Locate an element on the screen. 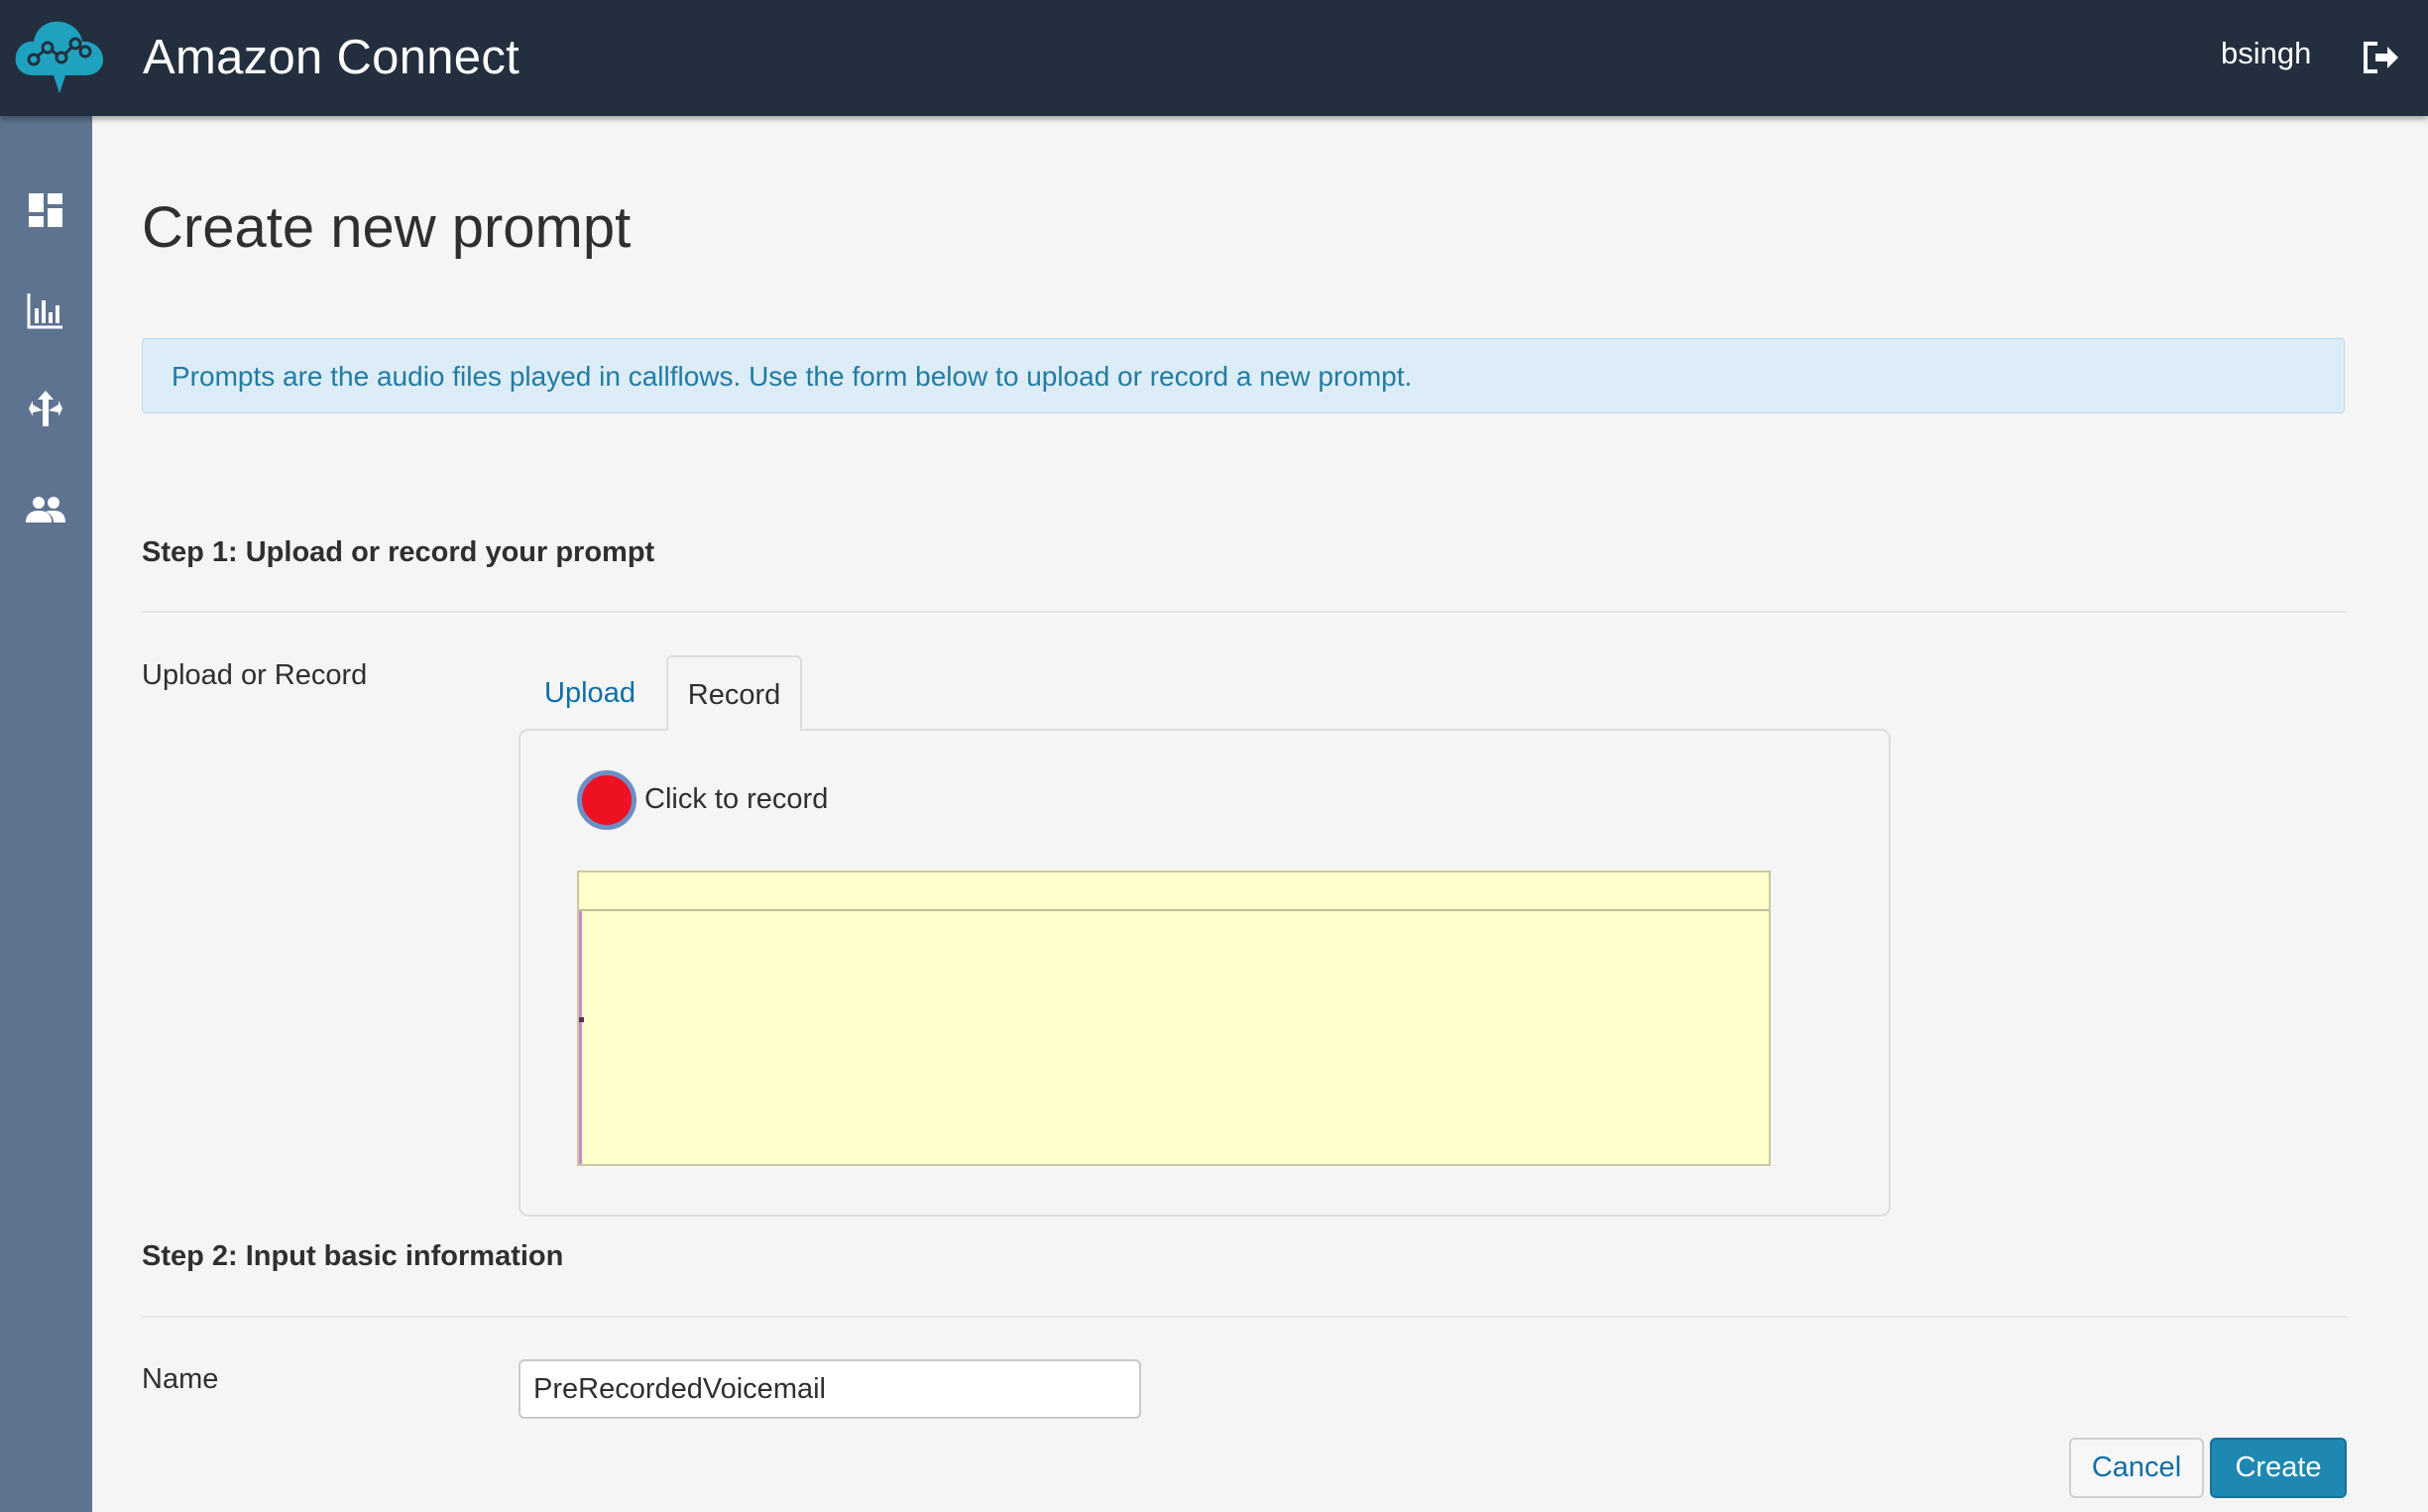 The image size is (2428, 1512). name-input is located at coordinates (830, 1389).